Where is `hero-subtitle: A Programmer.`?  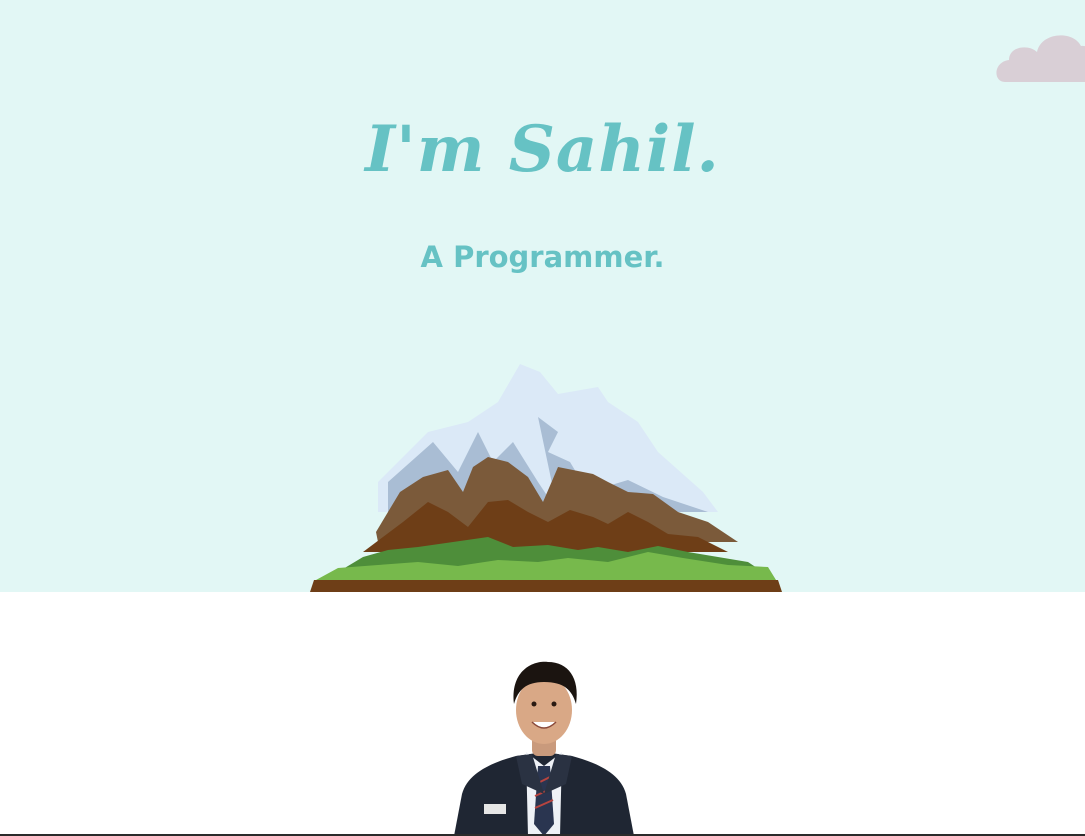 hero-subtitle: A Programmer. is located at coordinates (542, 257).